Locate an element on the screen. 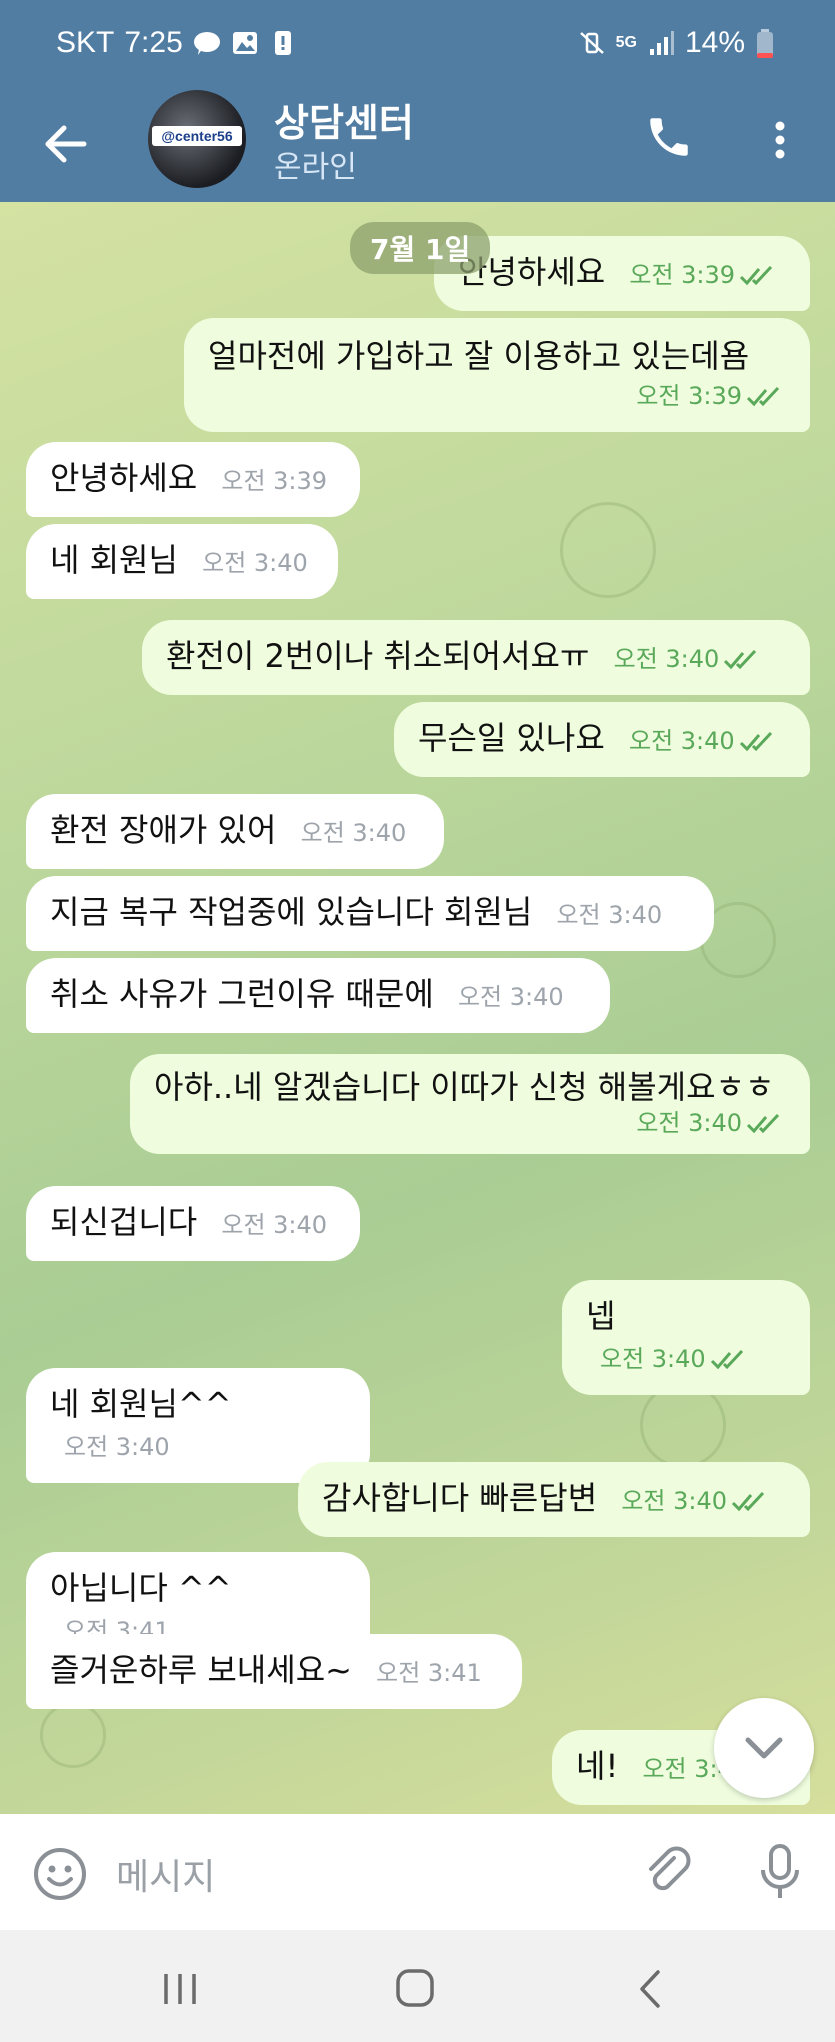  clock: 7:25 is located at coordinates (153, 42).